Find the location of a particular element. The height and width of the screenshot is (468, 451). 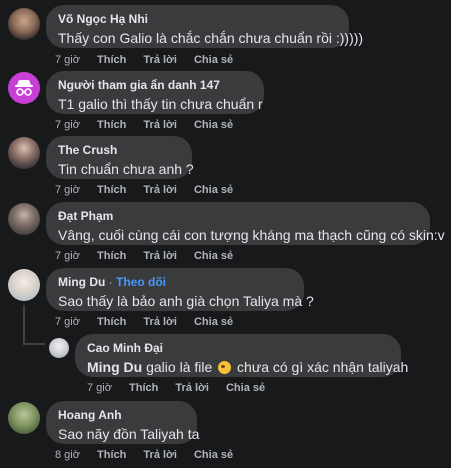

comment-text: Sao thấy là bảo anh già chọn Taliya mà ? is located at coordinates (186, 301).